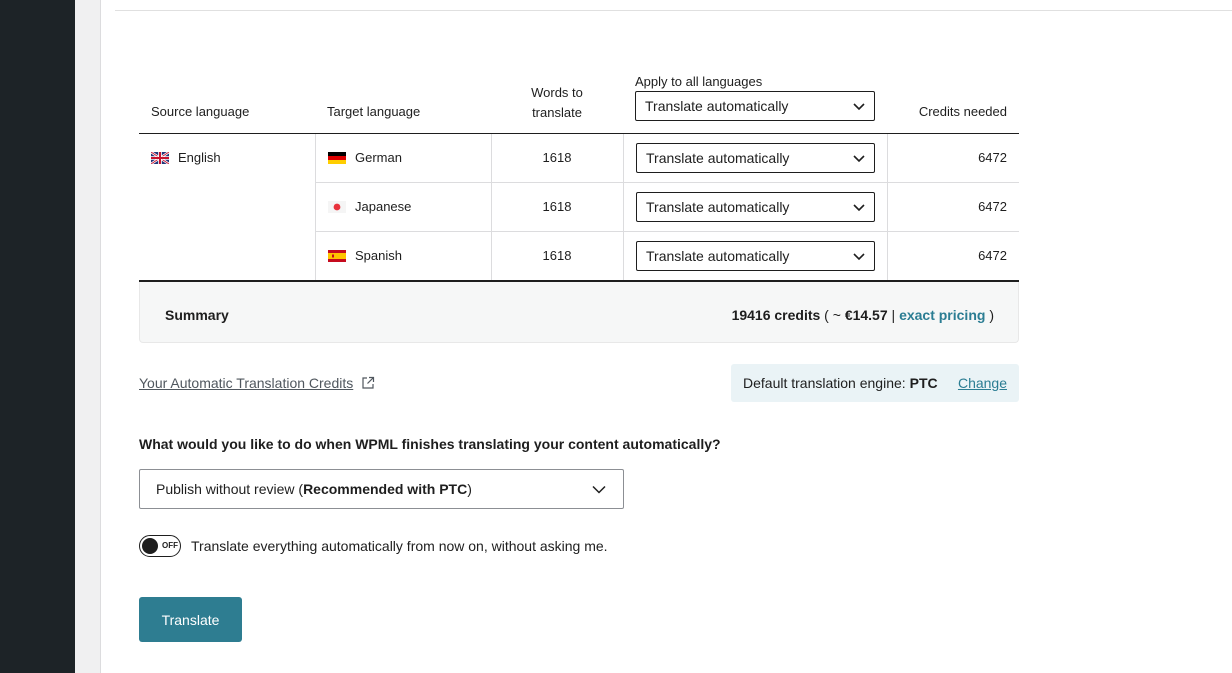  What do you see at coordinates (190, 619) in the screenshot?
I see `translate-button: Translate` at bounding box center [190, 619].